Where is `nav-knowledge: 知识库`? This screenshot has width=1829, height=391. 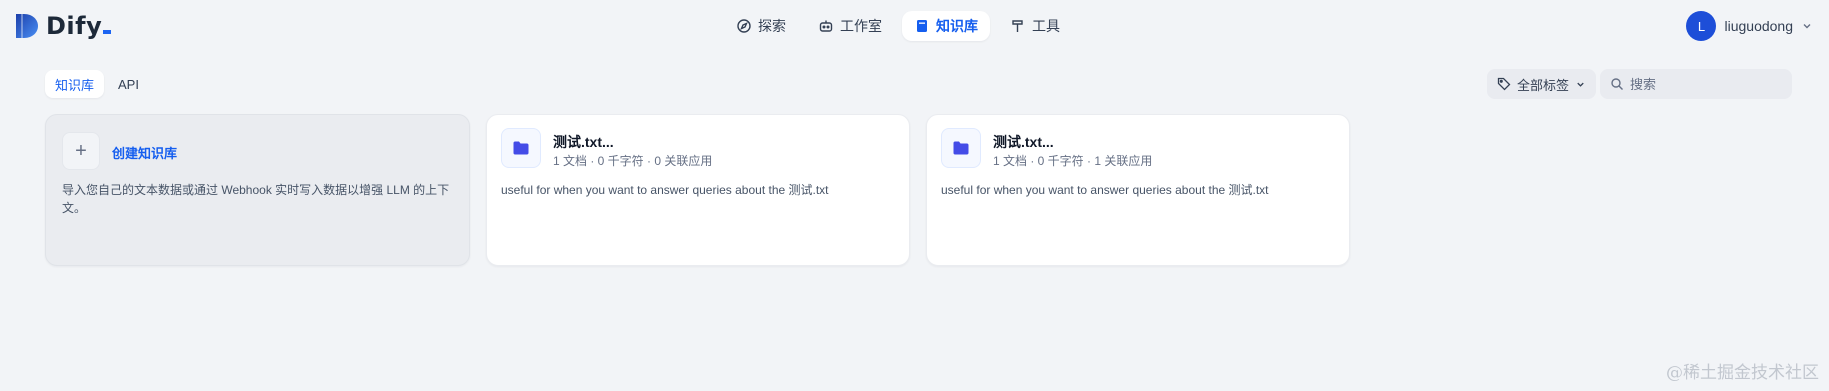
nav-knowledge: 知识库 is located at coordinates (946, 26).